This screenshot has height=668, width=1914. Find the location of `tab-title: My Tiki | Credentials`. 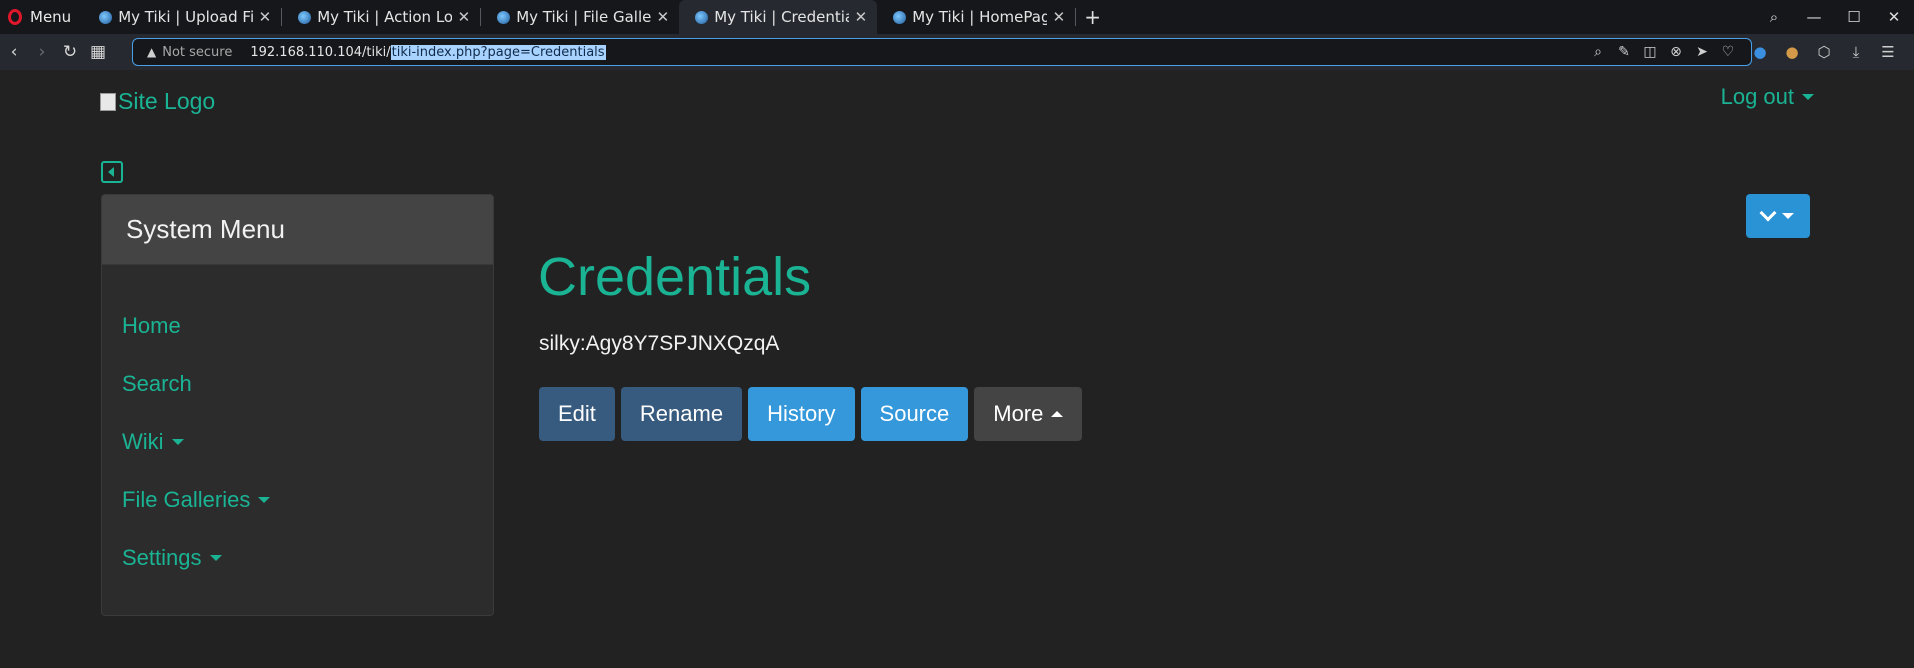

tab-title: My Tiki | Credentials is located at coordinates (781, 17).